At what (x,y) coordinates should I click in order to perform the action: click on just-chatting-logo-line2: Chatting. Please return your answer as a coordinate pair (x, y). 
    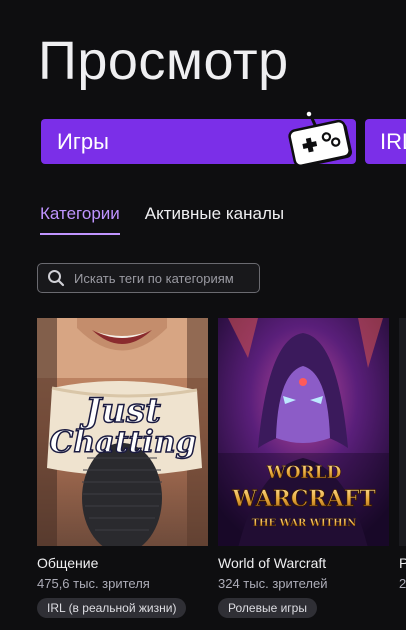
    Looking at the image, I should click on (122, 442).